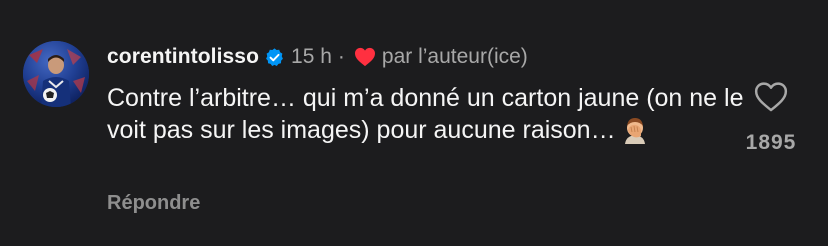 This screenshot has height=246, width=828. I want to click on facepalm-emoji-icon, so click(635, 129).